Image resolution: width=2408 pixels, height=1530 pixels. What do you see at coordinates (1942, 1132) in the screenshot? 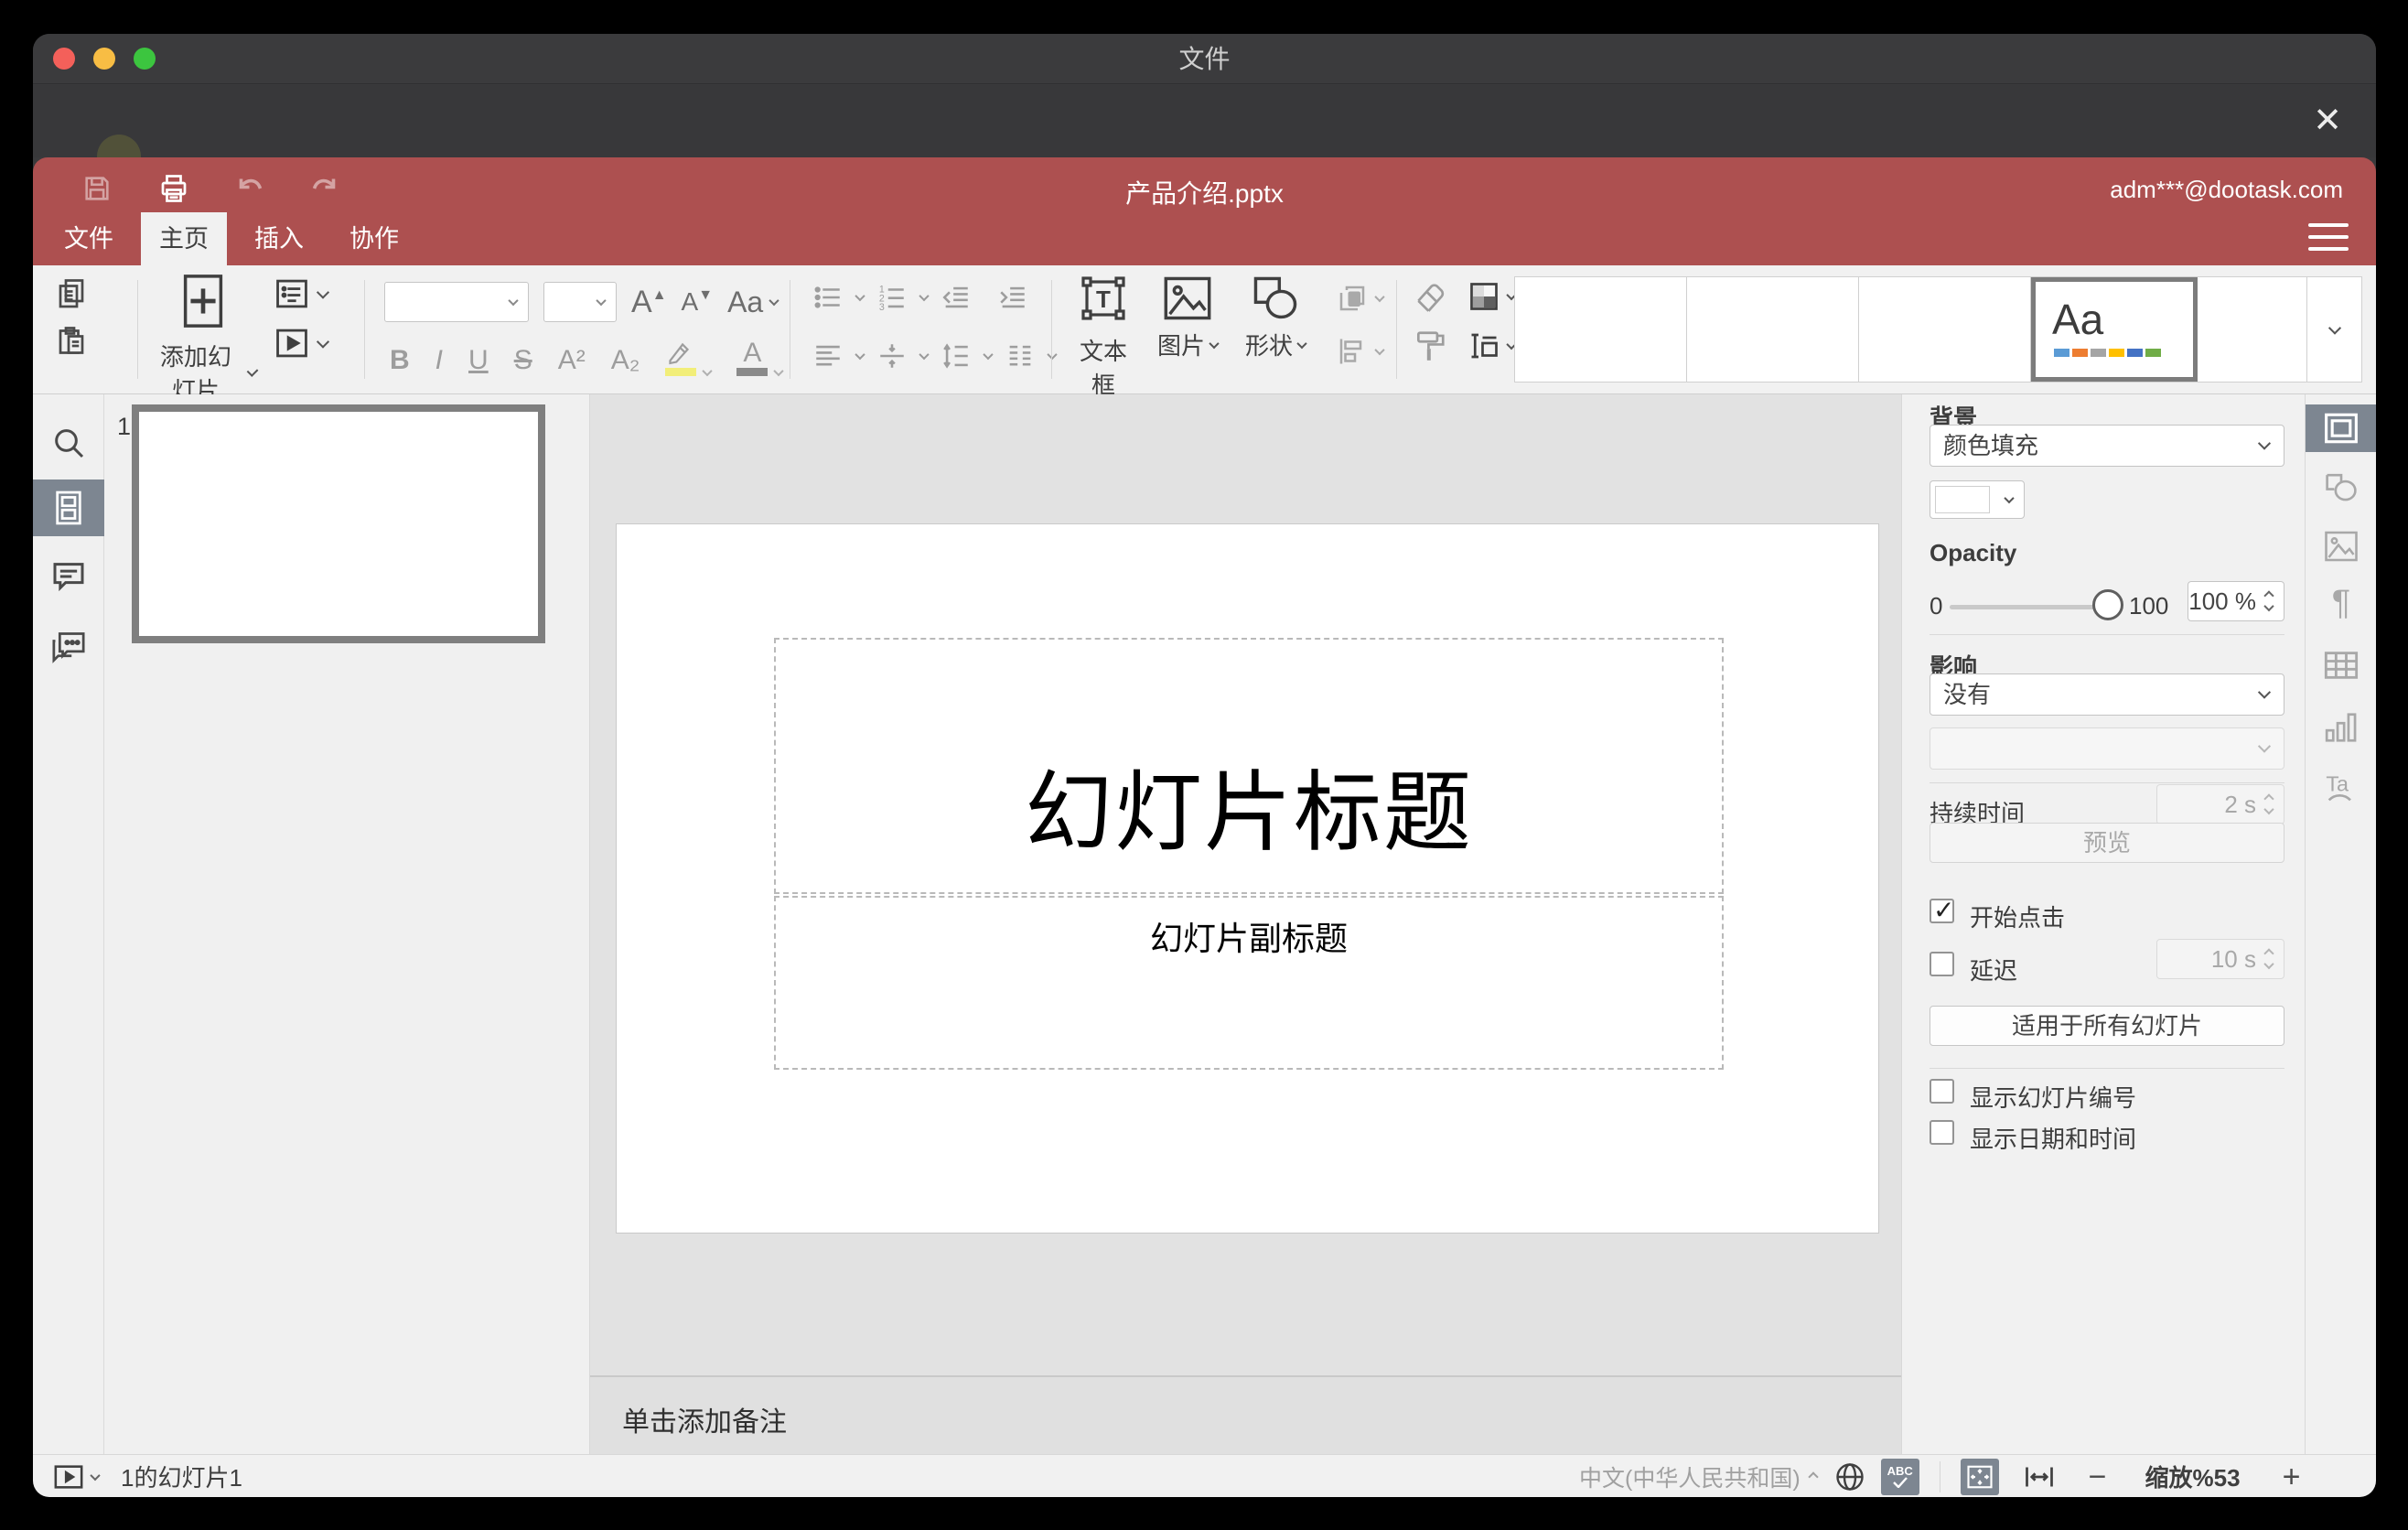
I see `show-date-time-checkbox` at bounding box center [1942, 1132].